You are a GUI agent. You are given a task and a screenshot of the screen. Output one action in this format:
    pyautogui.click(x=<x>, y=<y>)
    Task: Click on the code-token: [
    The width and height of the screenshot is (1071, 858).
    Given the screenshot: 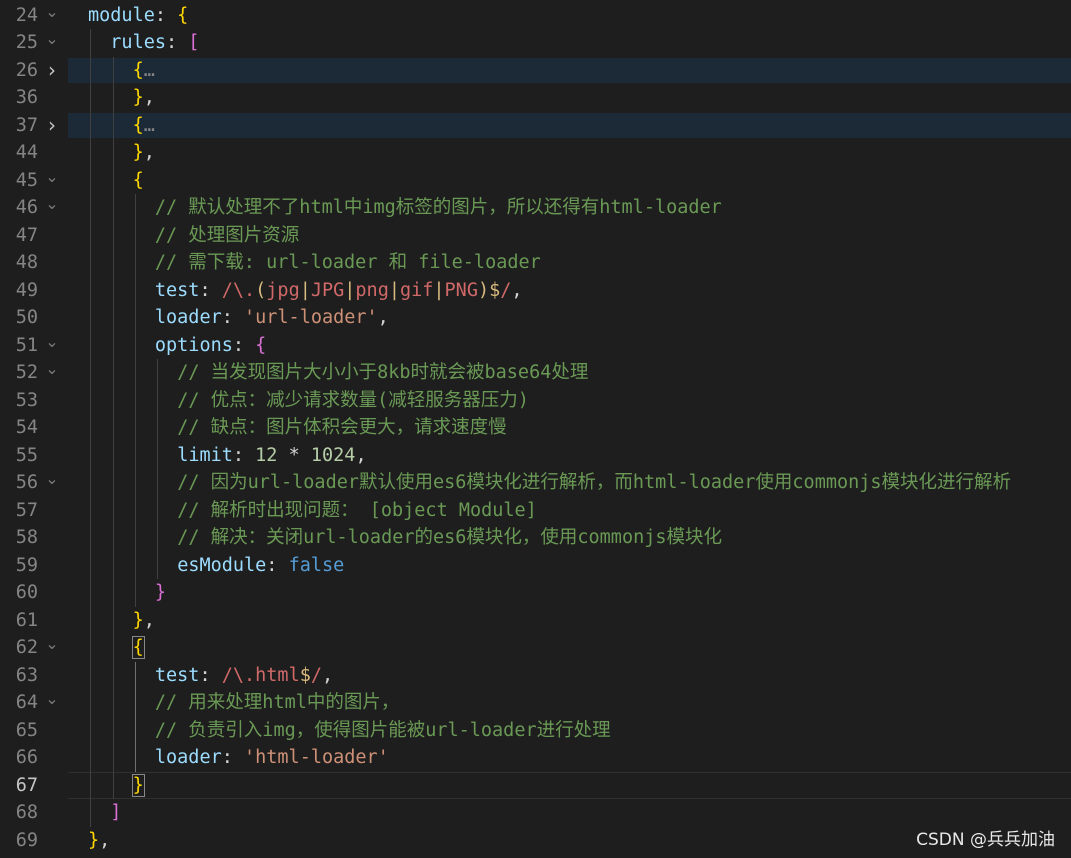 What is the action you would take?
    pyautogui.click(x=194, y=42)
    